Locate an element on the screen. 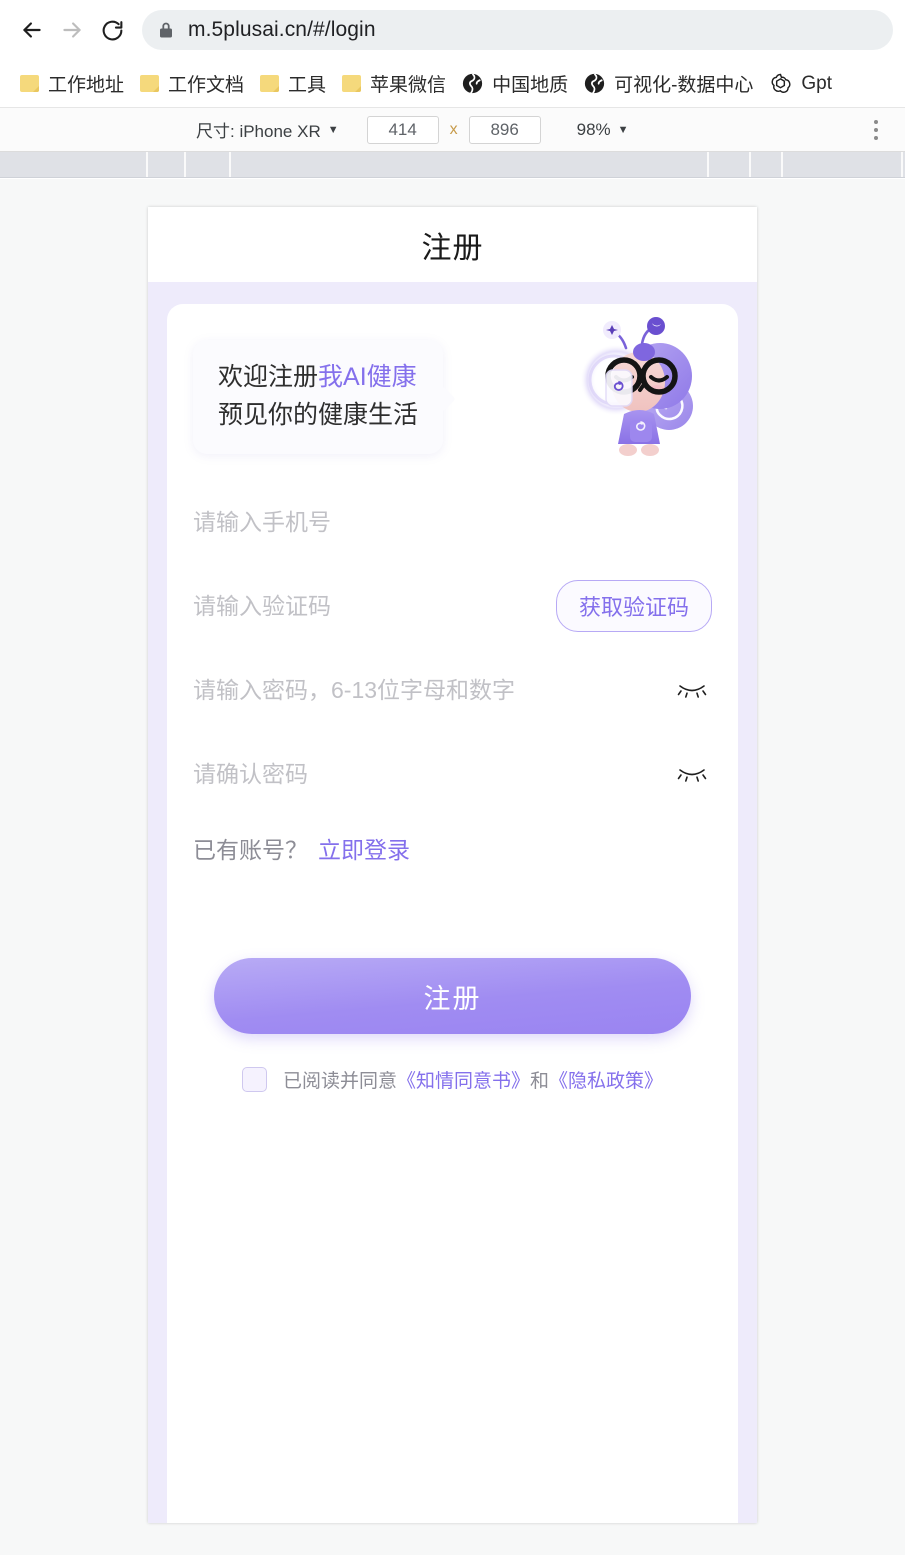  bookmark-item-1: 工作文档 is located at coordinates (192, 84).